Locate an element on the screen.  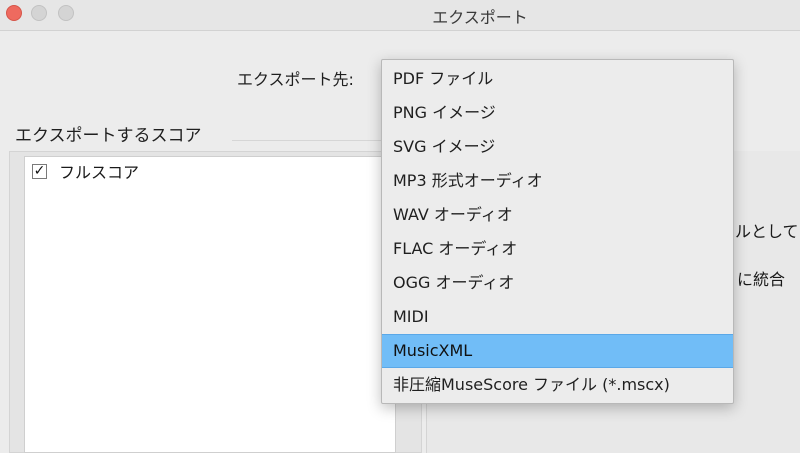
menu-item-mscx: 非圧縮MuseScore ファイル (*.mscx) is located at coordinates (557, 385).